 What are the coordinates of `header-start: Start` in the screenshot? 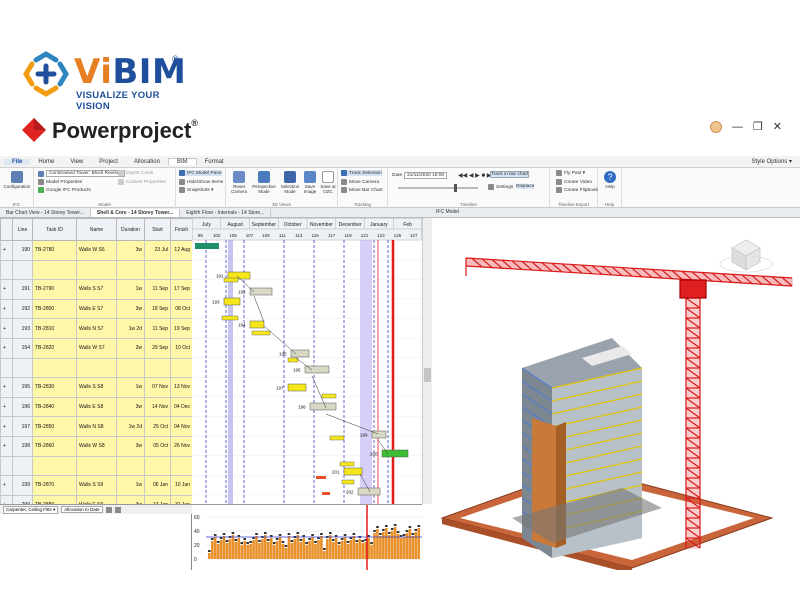 It's located at (157, 229).